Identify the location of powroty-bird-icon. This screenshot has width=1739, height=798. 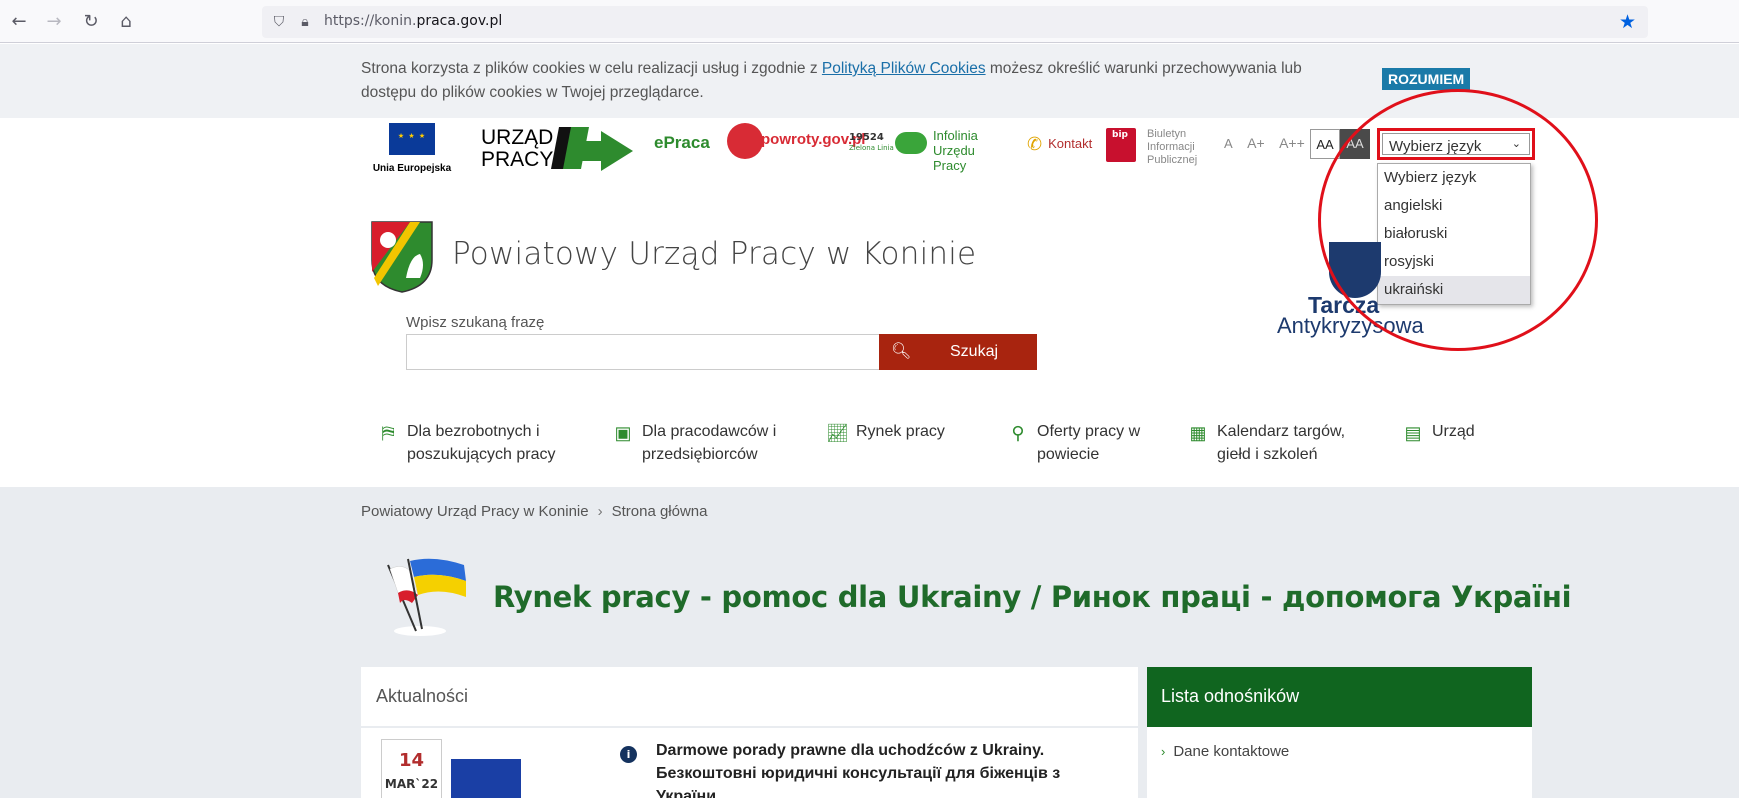
(745, 141).